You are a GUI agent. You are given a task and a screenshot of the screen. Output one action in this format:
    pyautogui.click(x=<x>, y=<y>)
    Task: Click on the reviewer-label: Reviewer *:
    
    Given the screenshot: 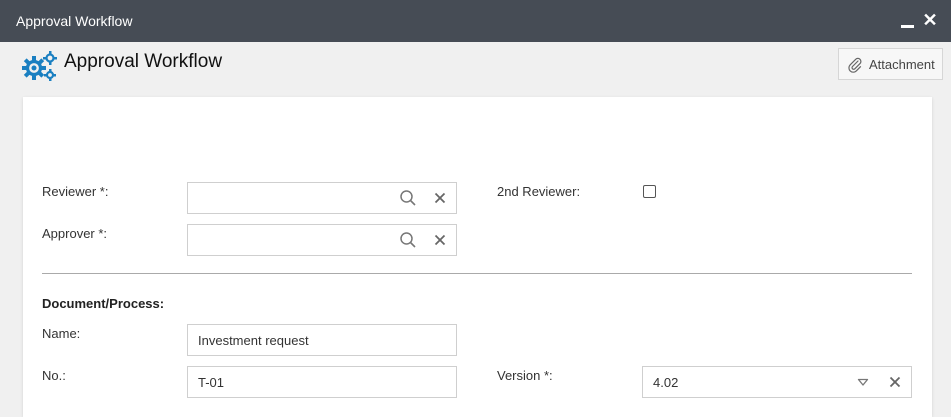 What is the action you would take?
    pyautogui.click(x=75, y=191)
    